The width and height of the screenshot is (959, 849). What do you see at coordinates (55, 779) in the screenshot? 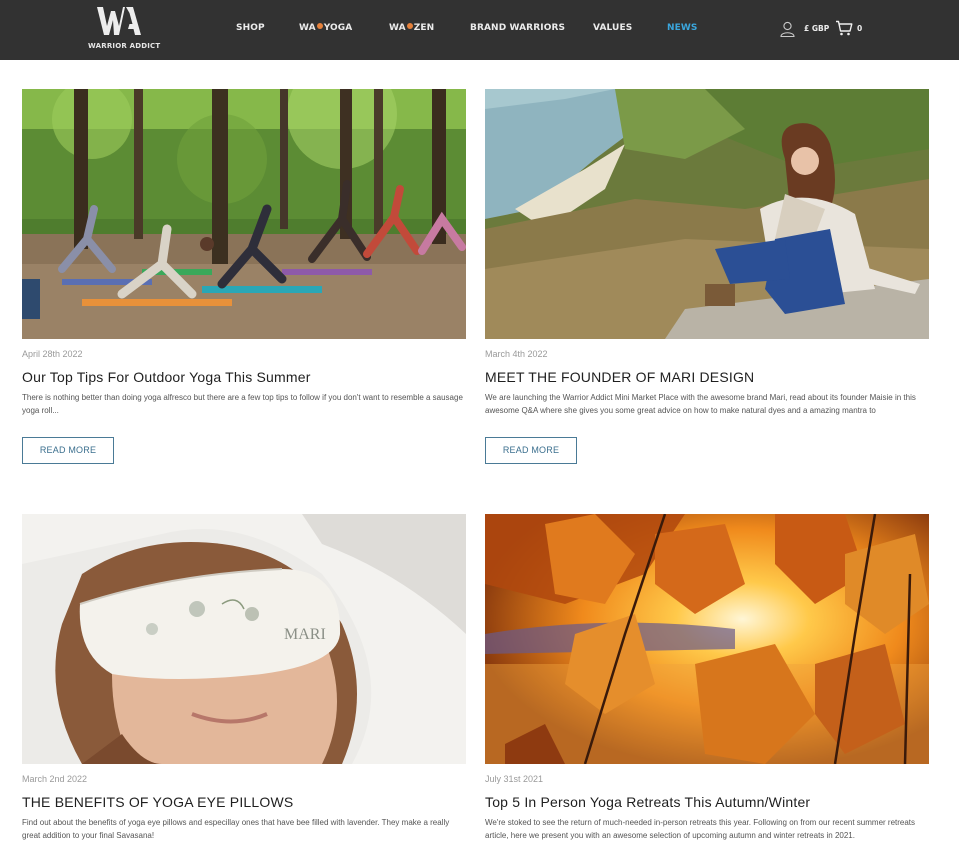
I see `post-date: March 2nd 2022` at bounding box center [55, 779].